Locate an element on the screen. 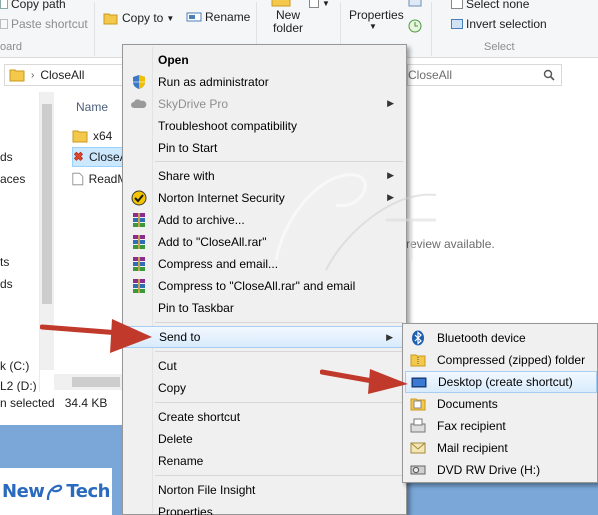  logo-text-left: New is located at coordinates (23, 491).